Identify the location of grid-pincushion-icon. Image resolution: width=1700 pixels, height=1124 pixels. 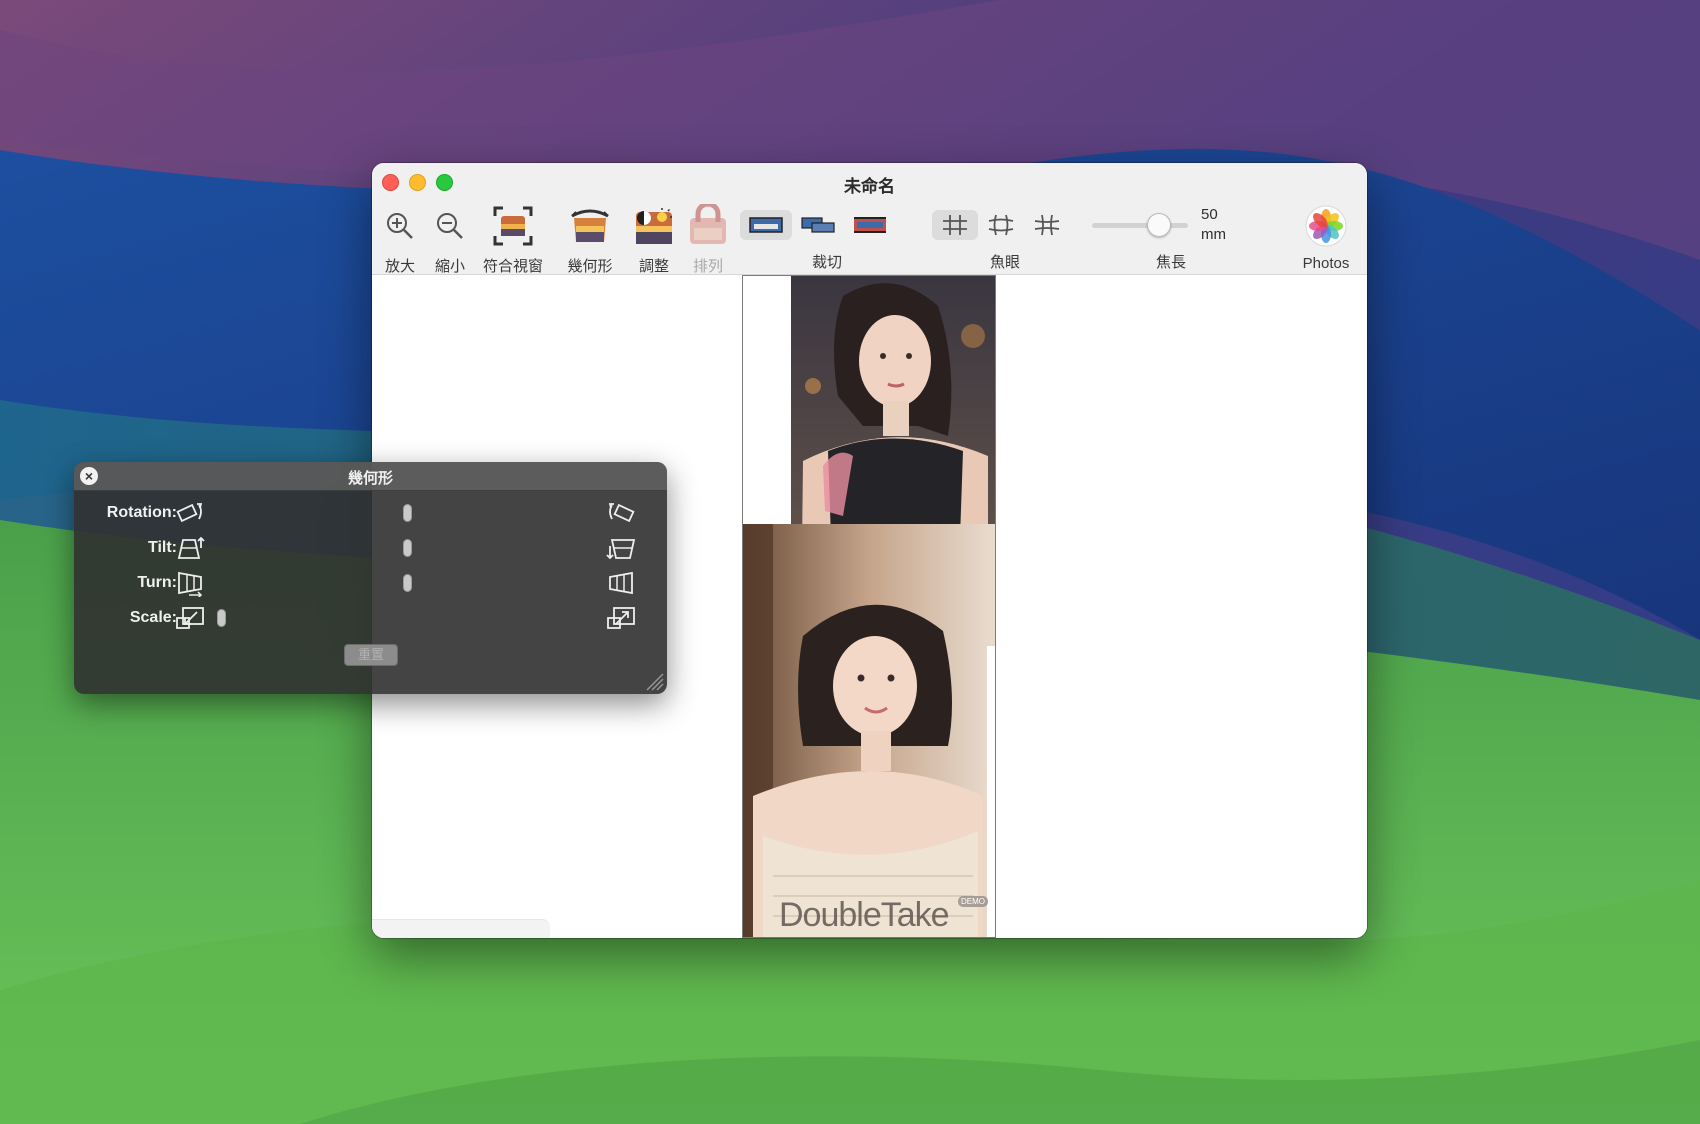
(1047, 225).